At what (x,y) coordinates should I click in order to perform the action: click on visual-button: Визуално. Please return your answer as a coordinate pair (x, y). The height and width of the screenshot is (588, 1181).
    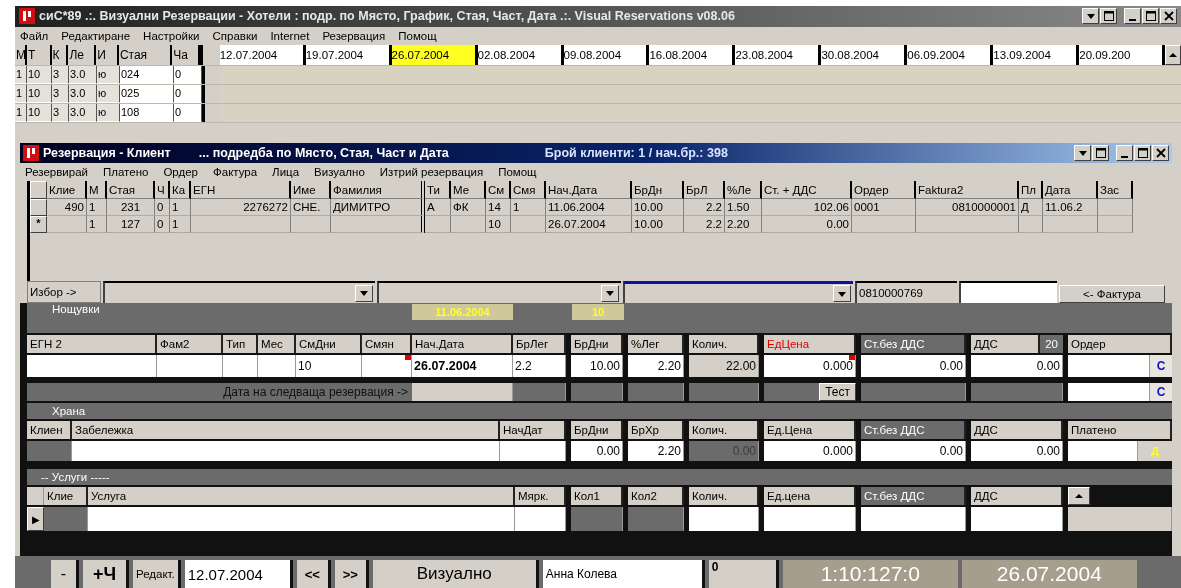
    Looking at the image, I should click on (455, 574).